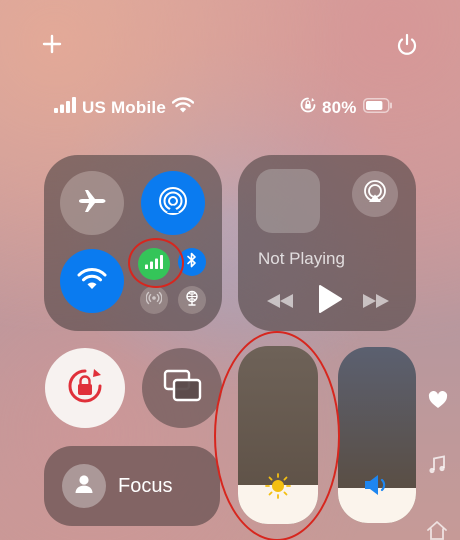 The height and width of the screenshot is (540, 460). I want to click on orientation-lock-icon, so click(308, 107).